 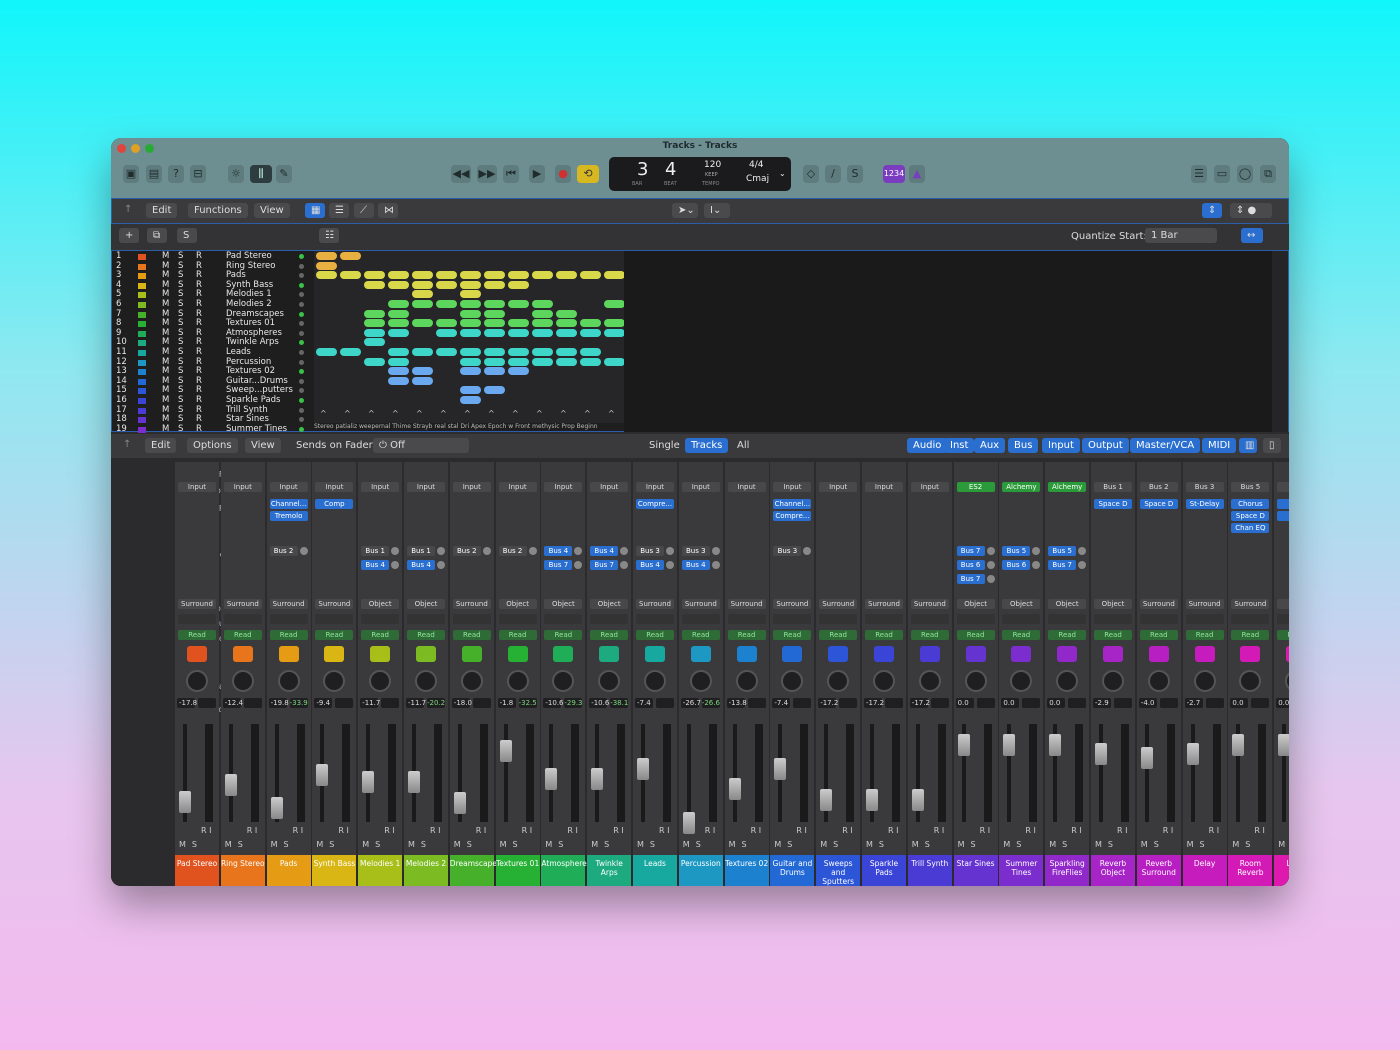 What do you see at coordinates (416, 703) in the screenshot?
I see `volume-readout: -11.7` at bounding box center [416, 703].